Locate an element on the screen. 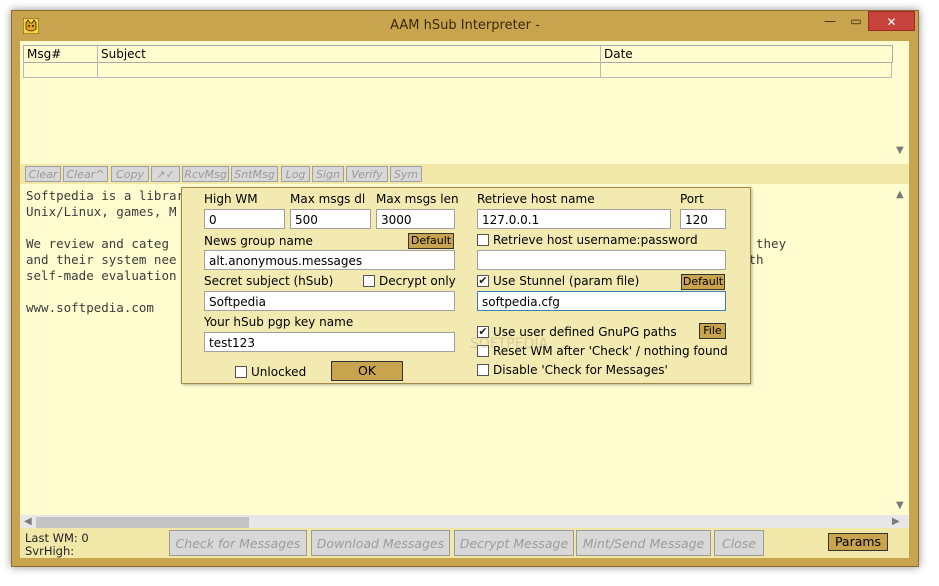 The width and height of the screenshot is (939, 586). disable-check-checkbox is located at coordinates (483, 370).